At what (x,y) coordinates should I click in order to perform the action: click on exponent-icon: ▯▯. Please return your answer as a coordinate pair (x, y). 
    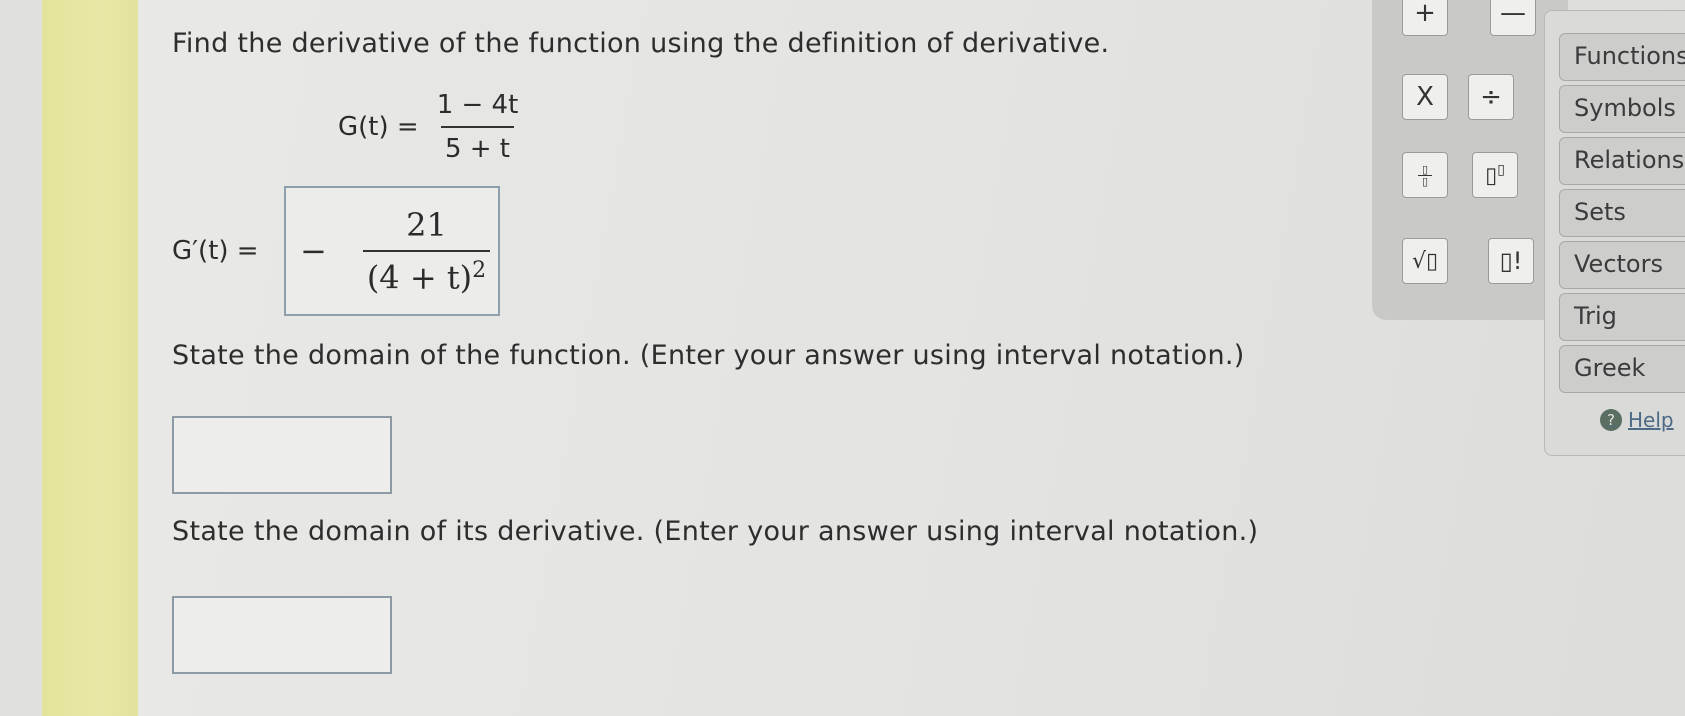
    Looking at the image, I should click on (1495, 175).